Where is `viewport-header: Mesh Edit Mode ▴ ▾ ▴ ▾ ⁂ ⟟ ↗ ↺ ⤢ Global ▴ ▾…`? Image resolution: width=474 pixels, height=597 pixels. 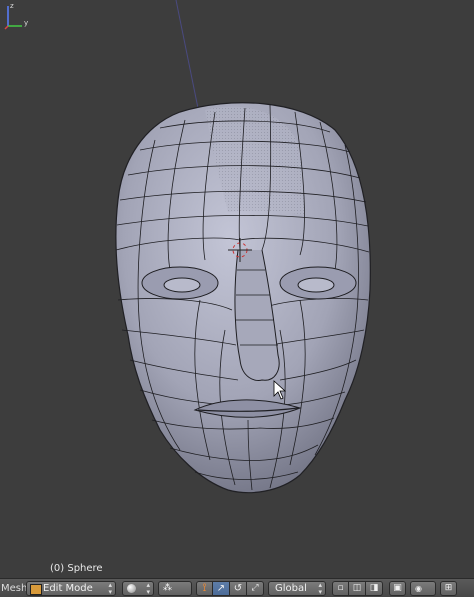
viewport-header: Mesh Edit Mode ▴ ▾ ▴ ▾ ⁂ ⟟ ↗ ↺ ⤢ Global ▴ ▾… is located at coordinates (237, 587).